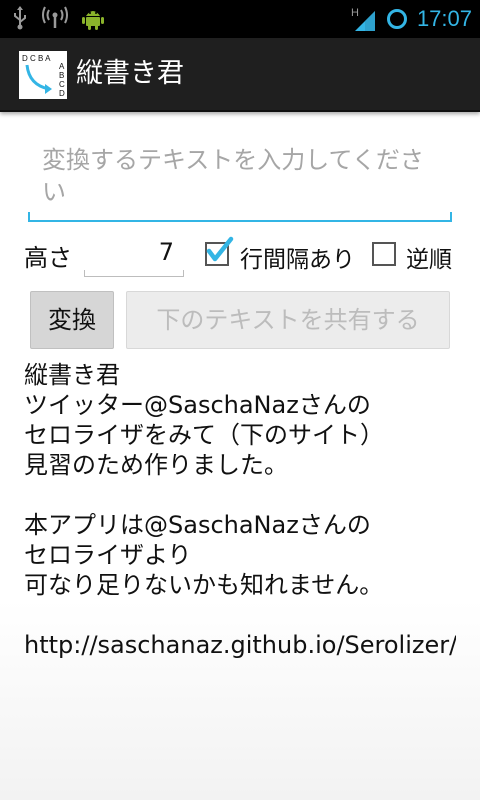  Describe the element at coordinates (48, 258) in the screenshot. I see `height-label: 高さ` at that location.